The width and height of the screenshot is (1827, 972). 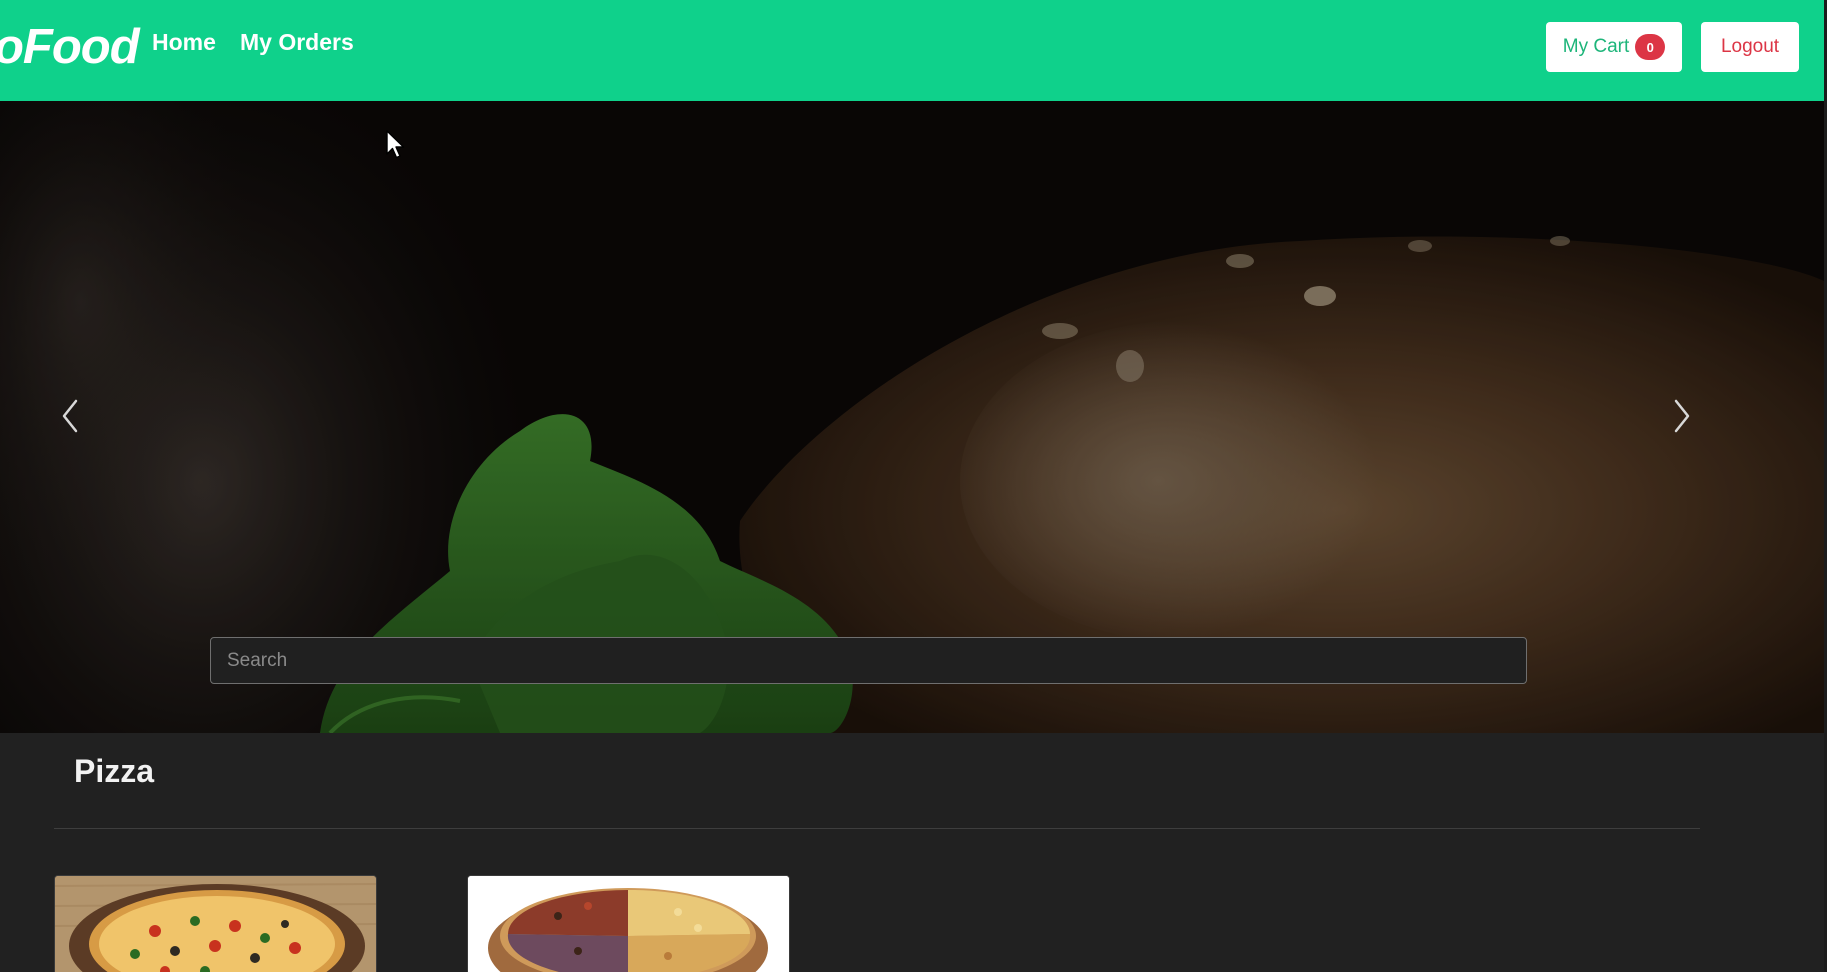 What do you see at coordinates (1680, 416) in the screenshot?
I see `carousel-next-icon` at bounding box center [1680, 416].